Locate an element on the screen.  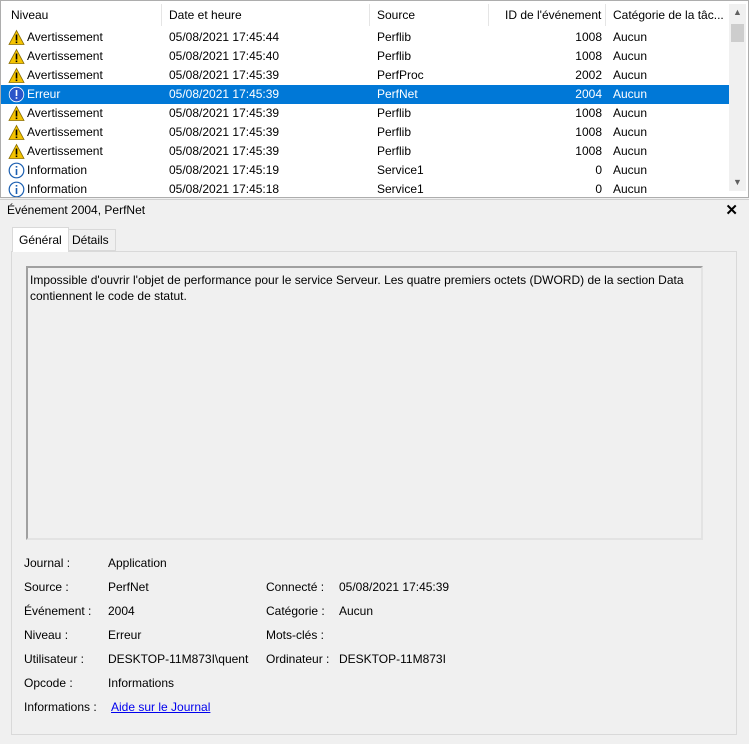
aide-journal-link: Aide sur le Journal is located at coordinates (160, 707).